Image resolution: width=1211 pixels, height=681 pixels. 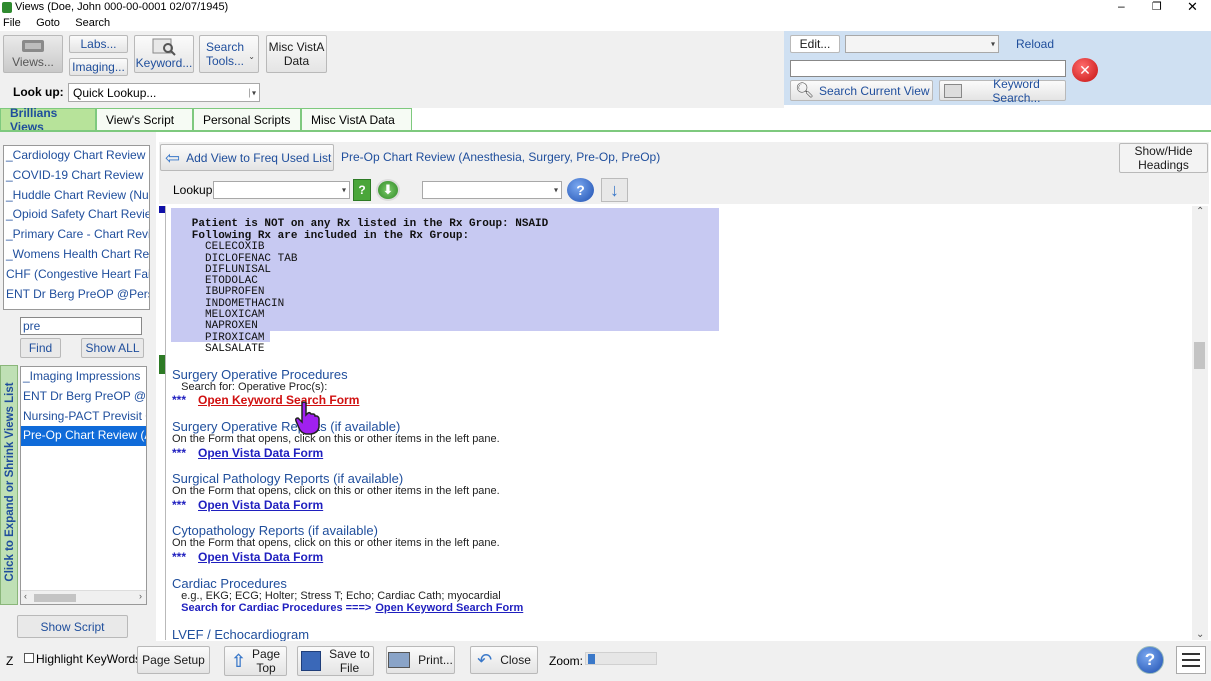 What do you see at coordinates (286, 426) in the screenshot?
I see `section-title: Surgery Operative Reports (if available)` at bounding box center [286, 426].